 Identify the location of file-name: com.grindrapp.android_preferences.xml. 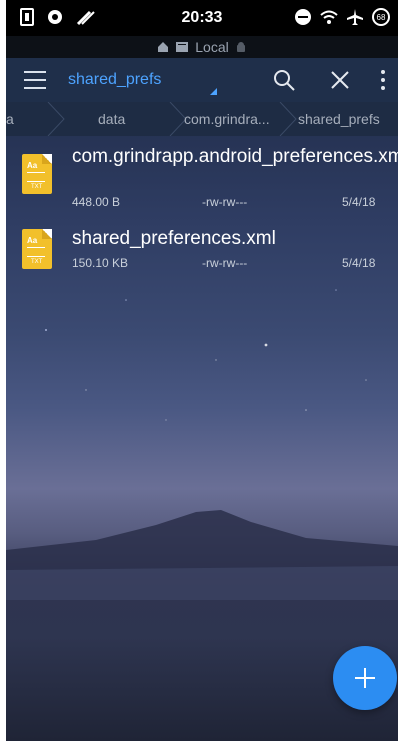
(235, 156).